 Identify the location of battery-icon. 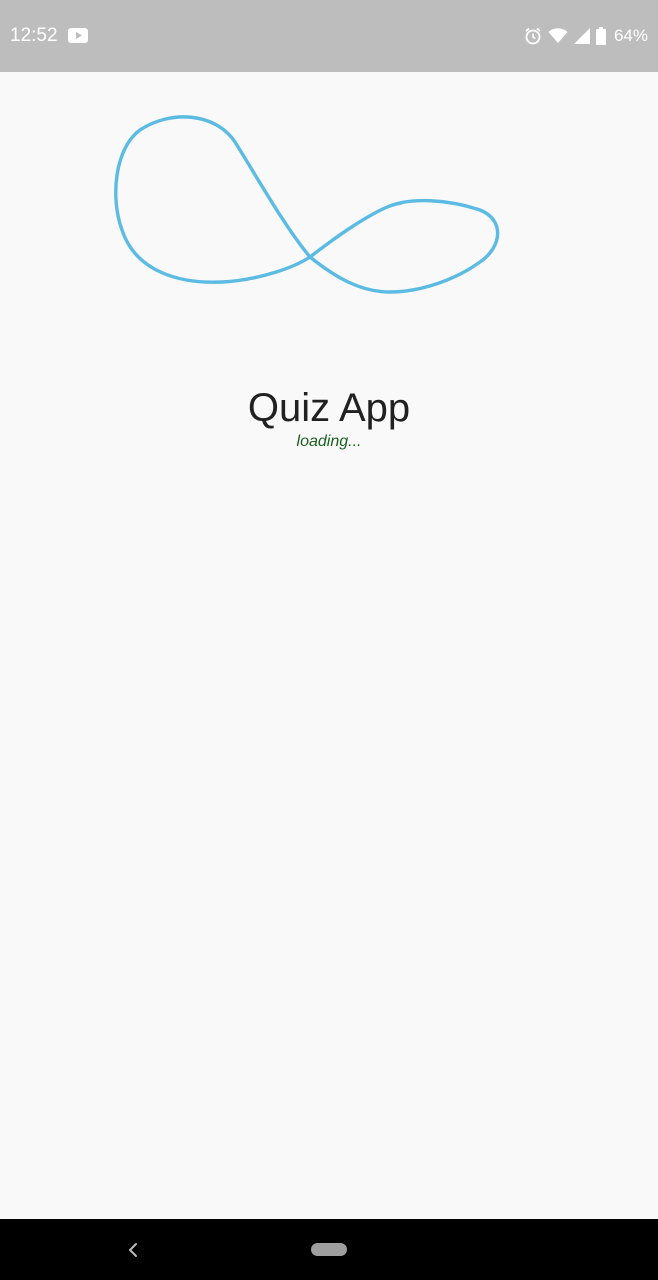
(600, 36).